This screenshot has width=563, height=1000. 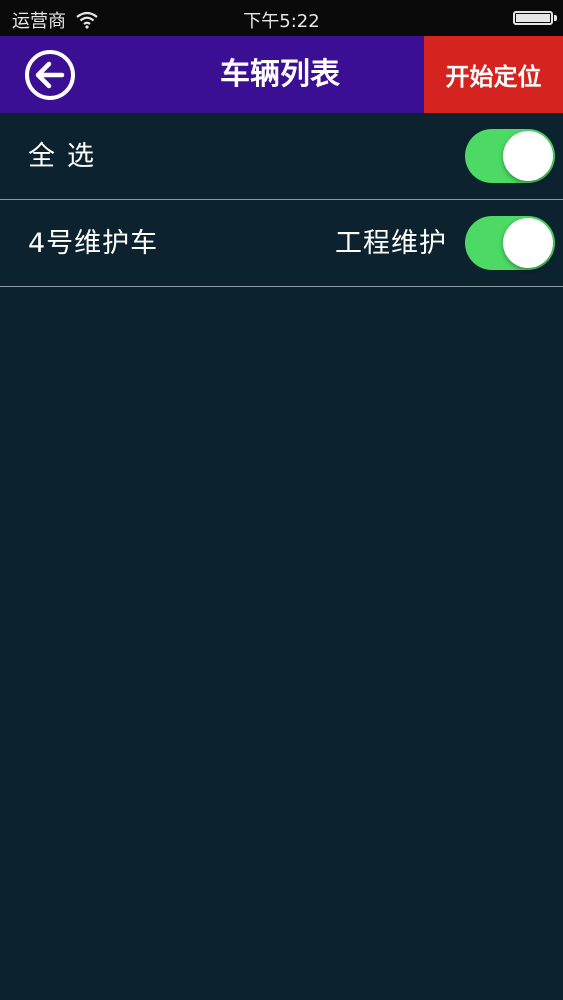 I want to click on vehicle-toggle, so click(x=510, y=243).